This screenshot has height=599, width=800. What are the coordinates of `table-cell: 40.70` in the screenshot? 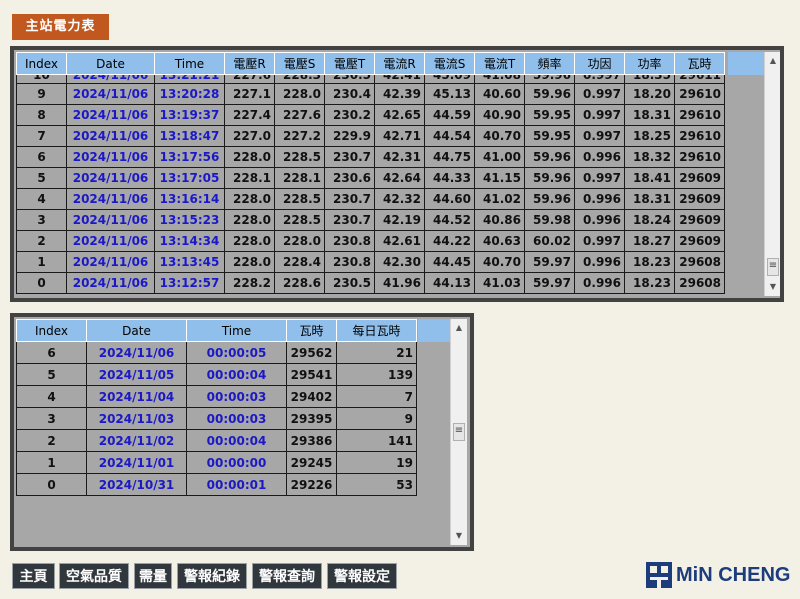 It's located at (499, 136).